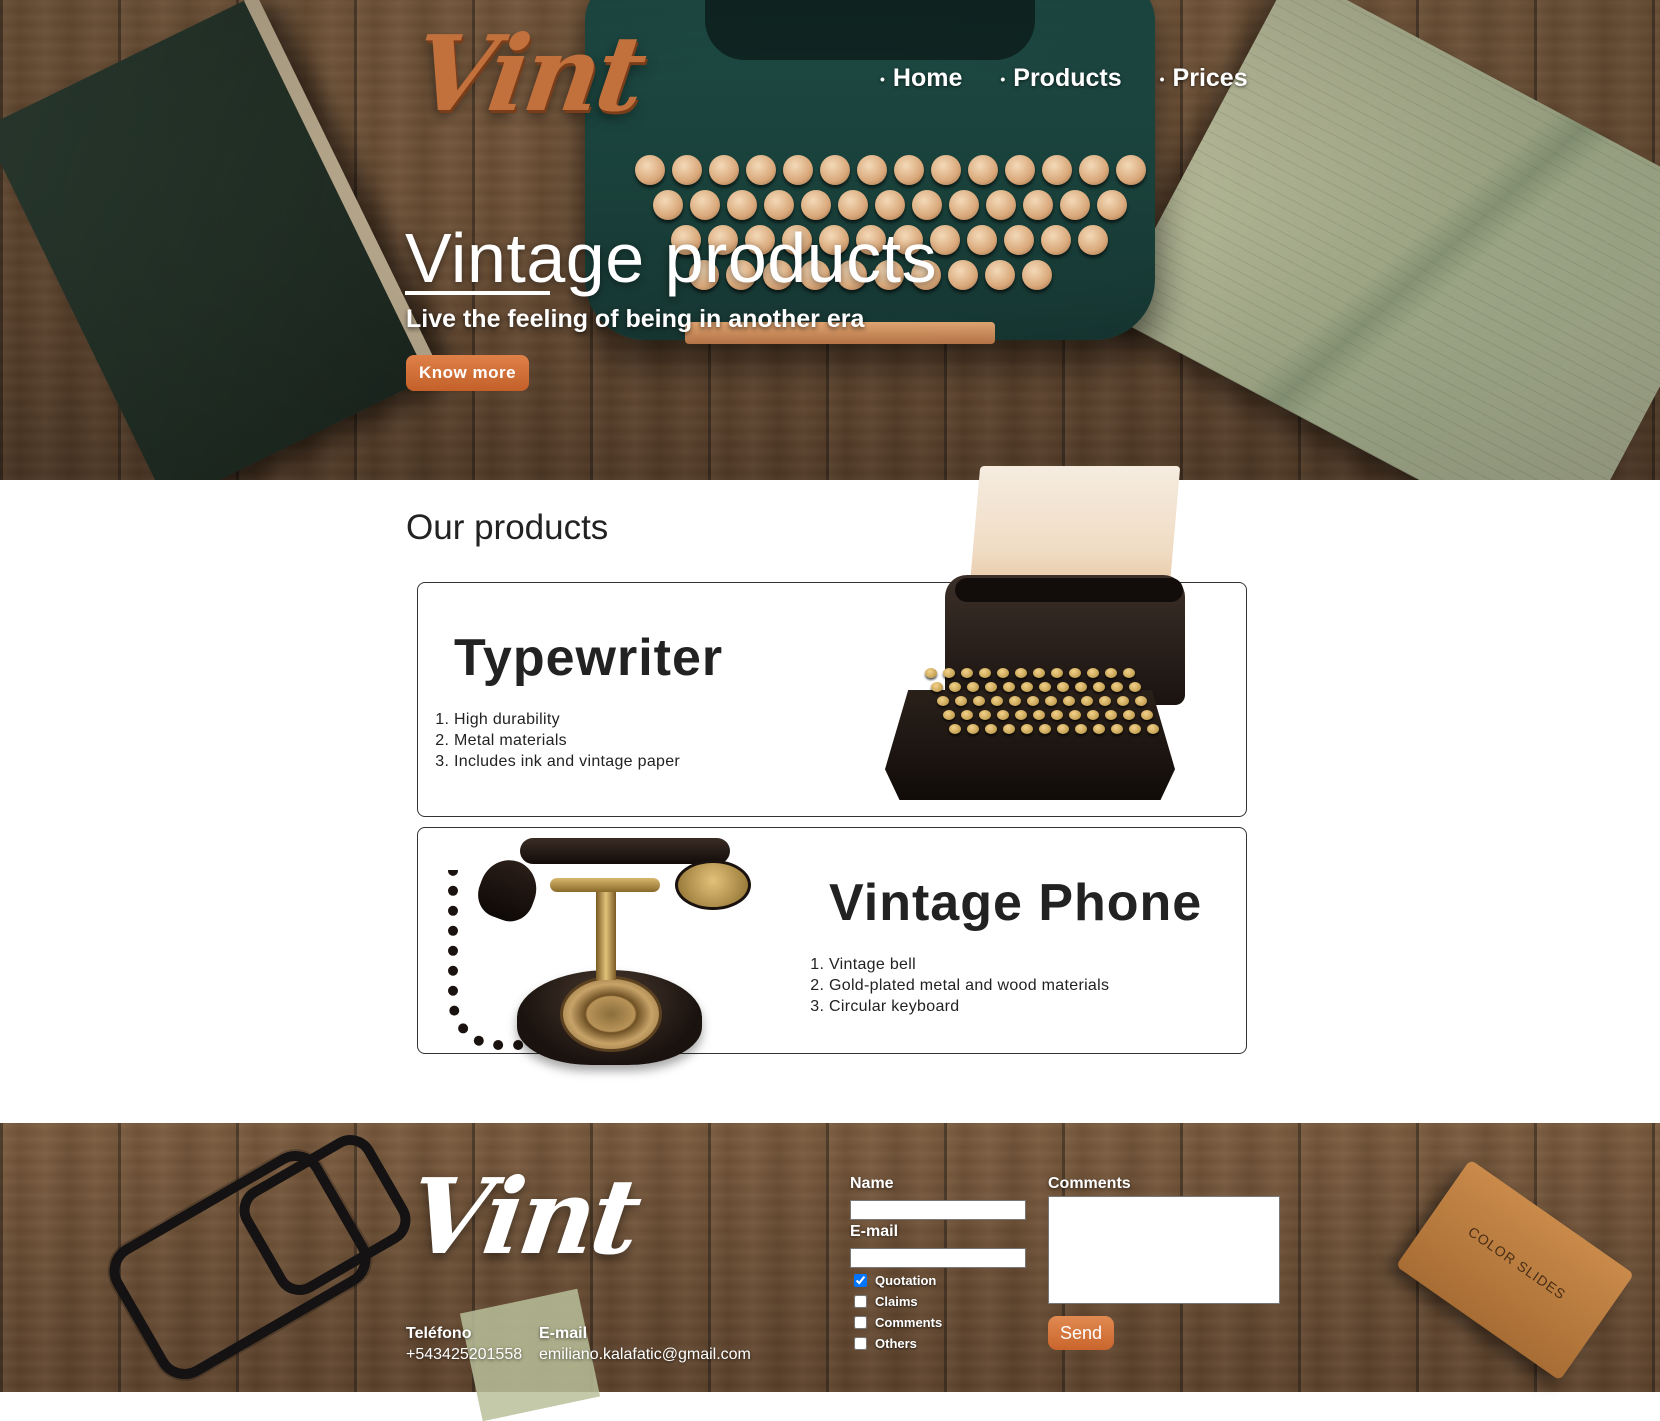  I want to click on contact-phone: Teléfono +543425201558, so click(464, 1344).